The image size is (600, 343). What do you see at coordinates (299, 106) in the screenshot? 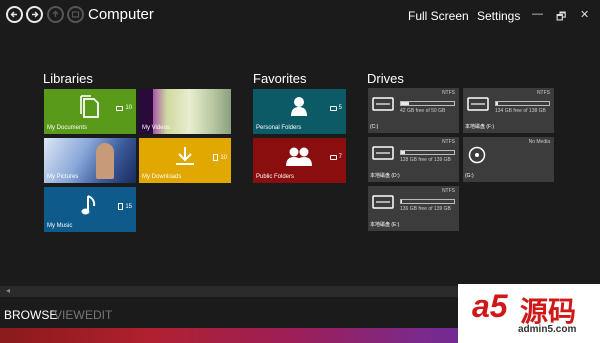
I see `user-icon` at bounding box center [299, 106].